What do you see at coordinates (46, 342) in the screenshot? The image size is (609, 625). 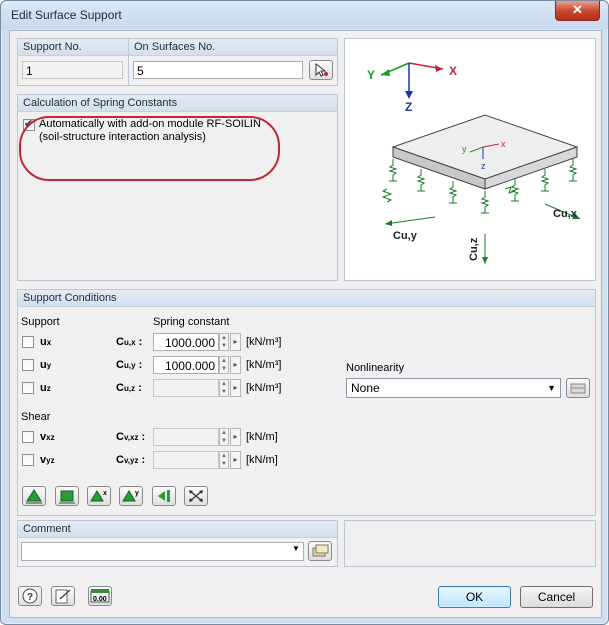 I see `ux-label: ux` at bounding box center [46, 342].